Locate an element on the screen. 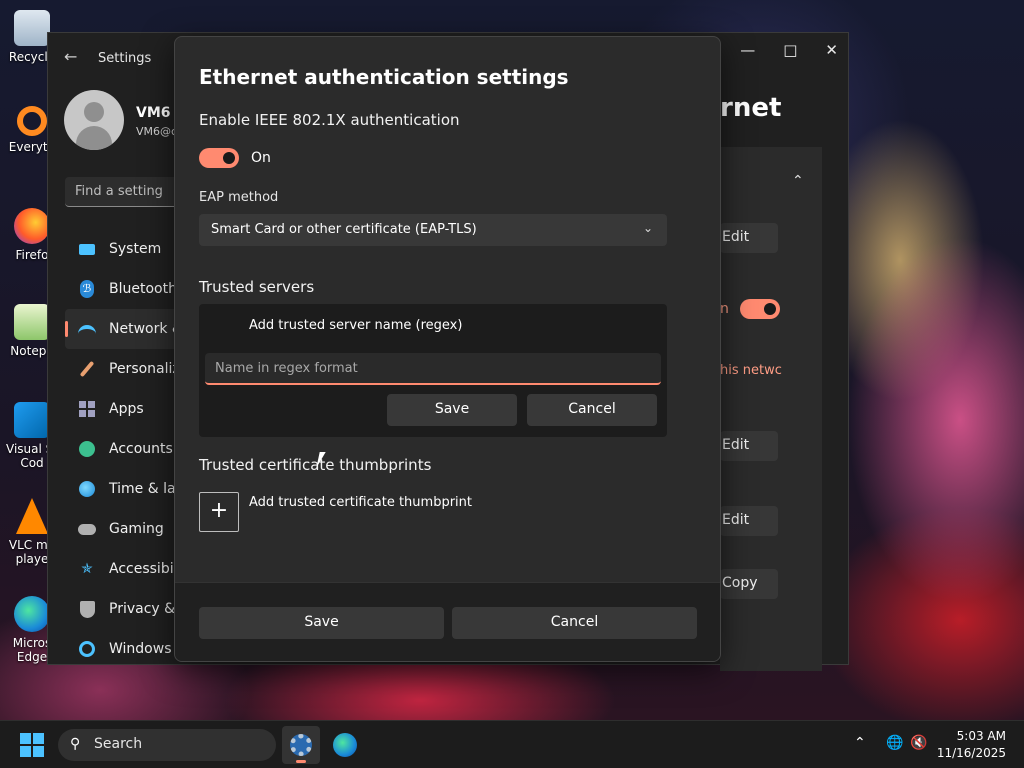 The image size is (1024, 768). vscode-icon is located at coordinates (32, 420).